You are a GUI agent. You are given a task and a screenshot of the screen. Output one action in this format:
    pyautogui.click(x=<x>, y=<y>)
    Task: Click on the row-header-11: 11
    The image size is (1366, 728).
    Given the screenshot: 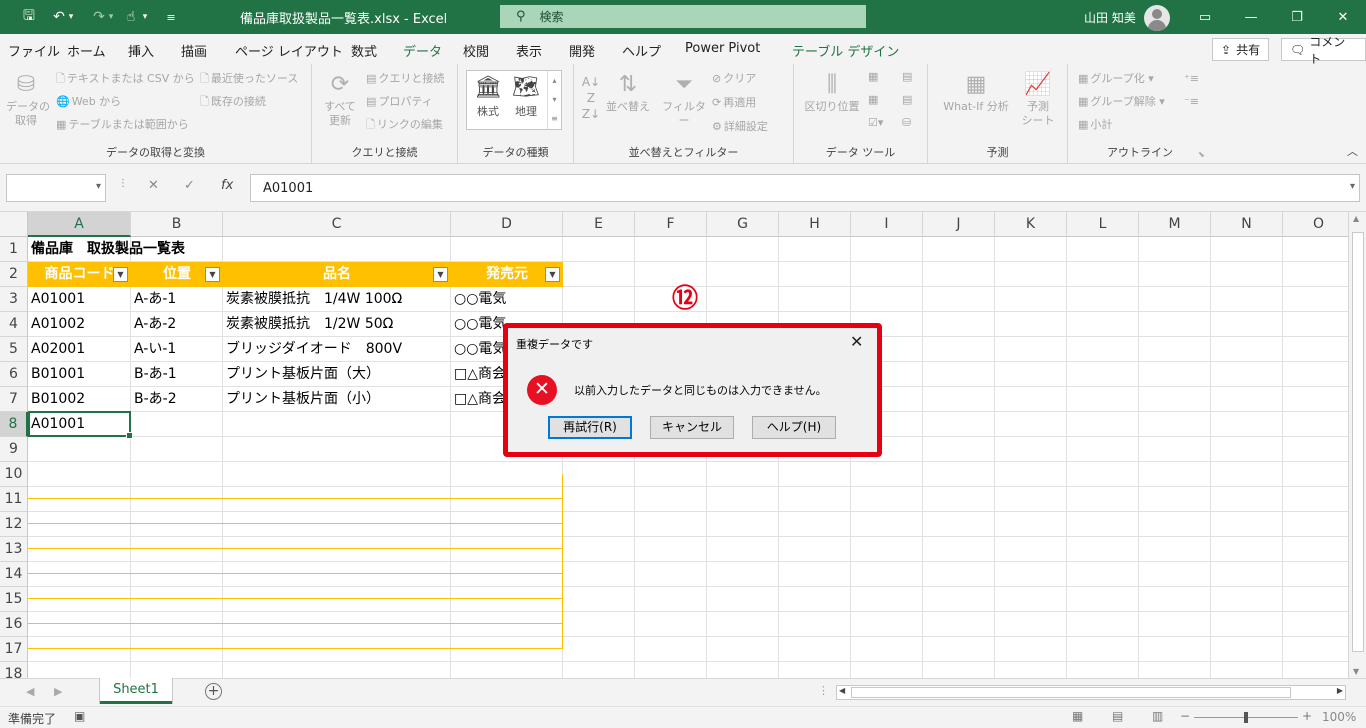 What is the action you would take?
    pyautogui.click(x=14, y=499)
    